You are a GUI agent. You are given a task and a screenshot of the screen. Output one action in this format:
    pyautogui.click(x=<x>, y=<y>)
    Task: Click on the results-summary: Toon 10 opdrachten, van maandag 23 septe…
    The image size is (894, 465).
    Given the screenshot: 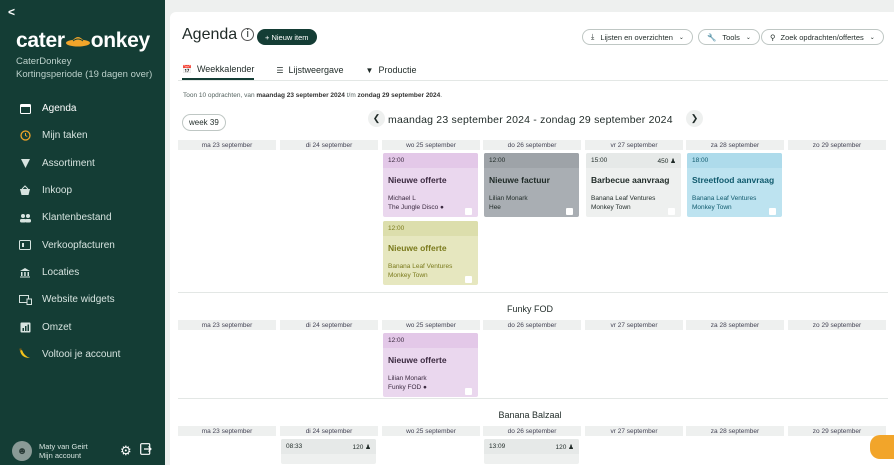 What is the action you would take?
    pyautogui.click(x=312, y=95)
    